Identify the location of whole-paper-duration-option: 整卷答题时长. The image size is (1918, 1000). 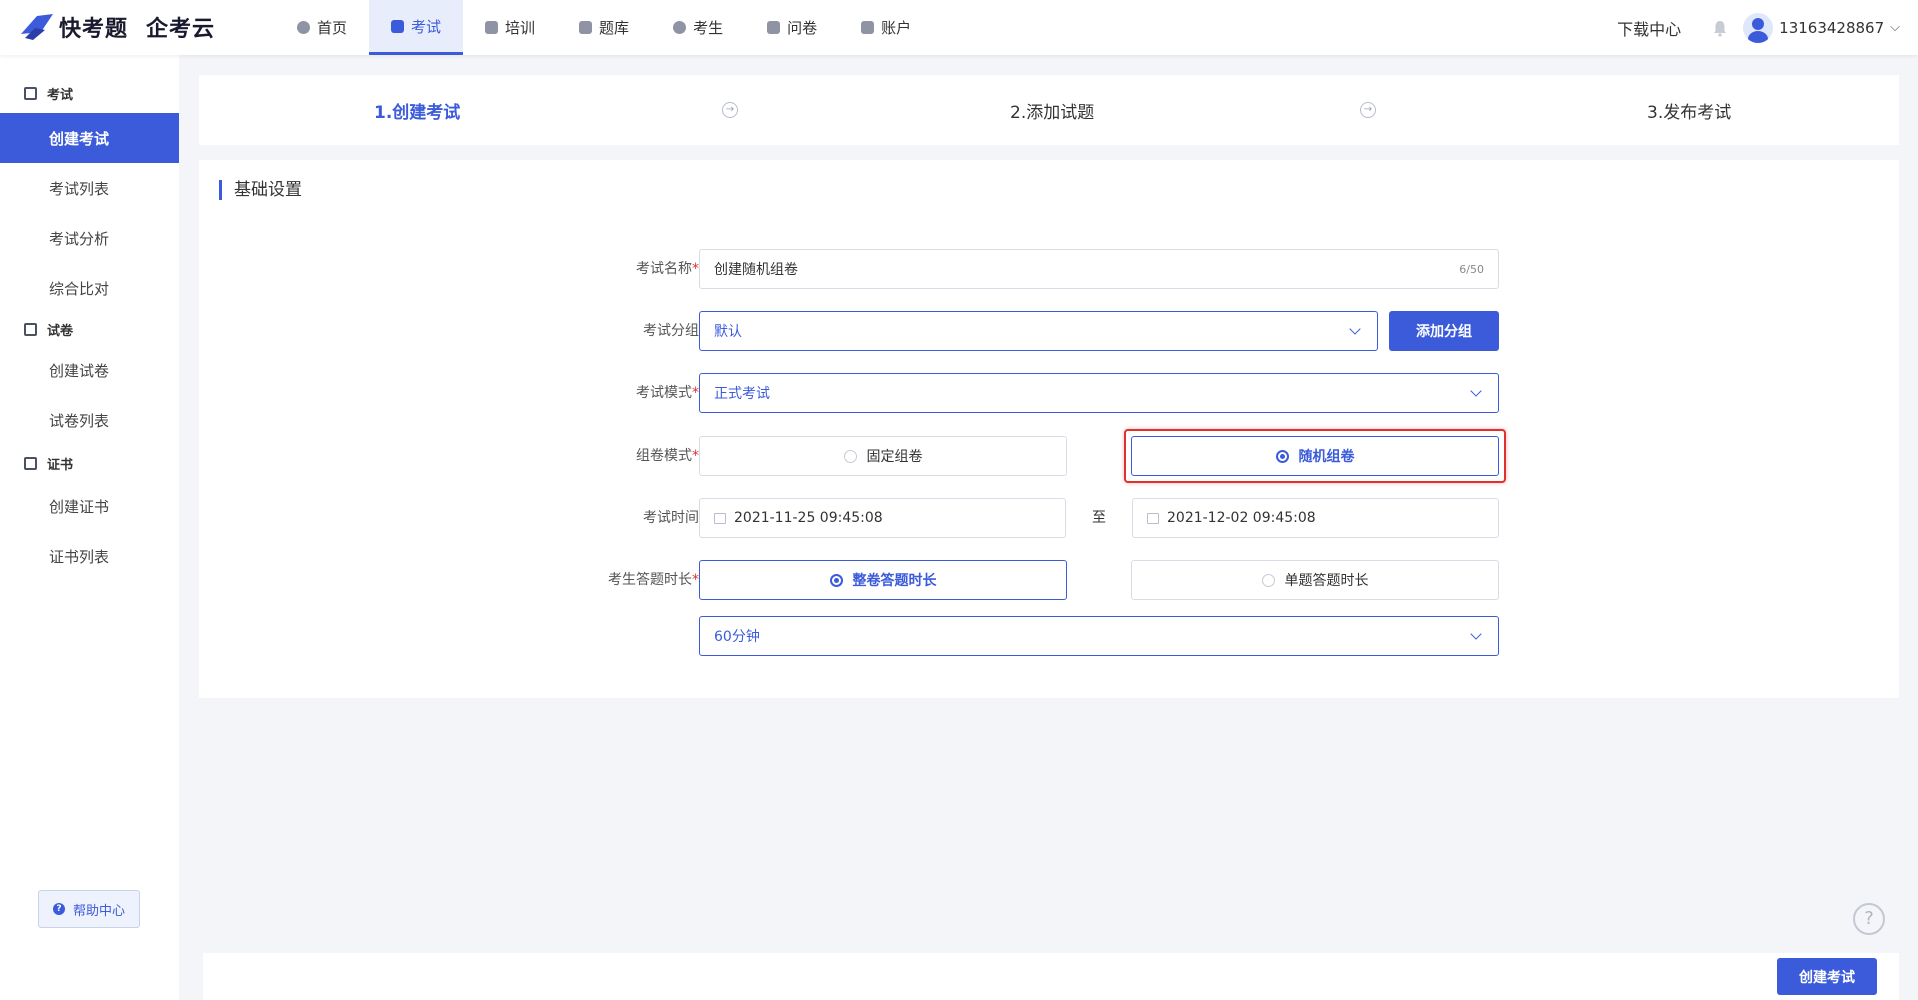
(883, 580).